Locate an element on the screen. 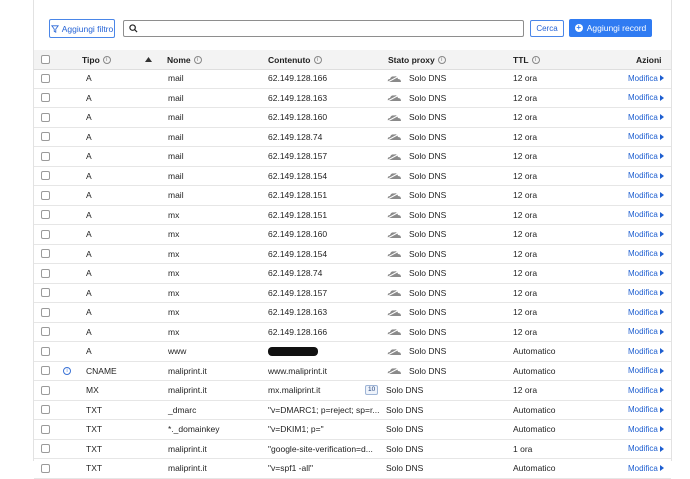 The width and height of the screenshot is (690, 479). add-record-label: Aggiungi record is located at coordinates (616, 28).